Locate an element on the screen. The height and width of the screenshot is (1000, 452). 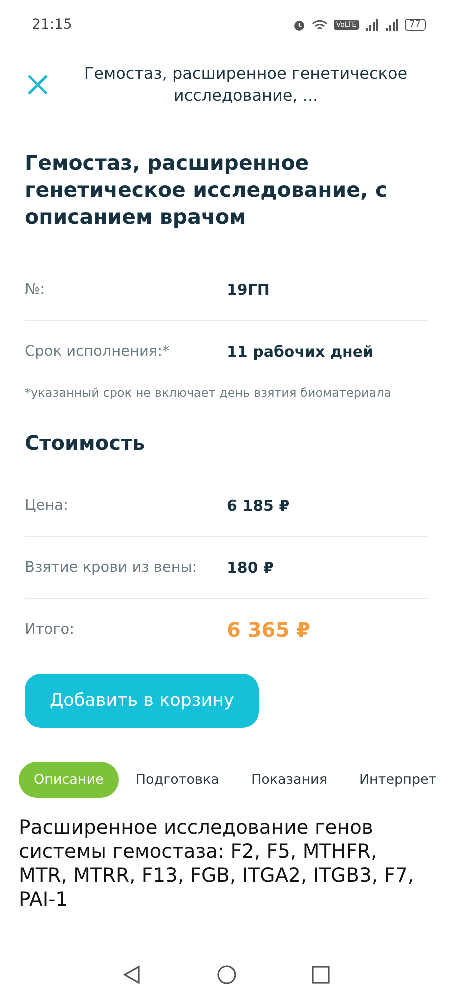
wifi-icon is located at coordinates (320, 25).